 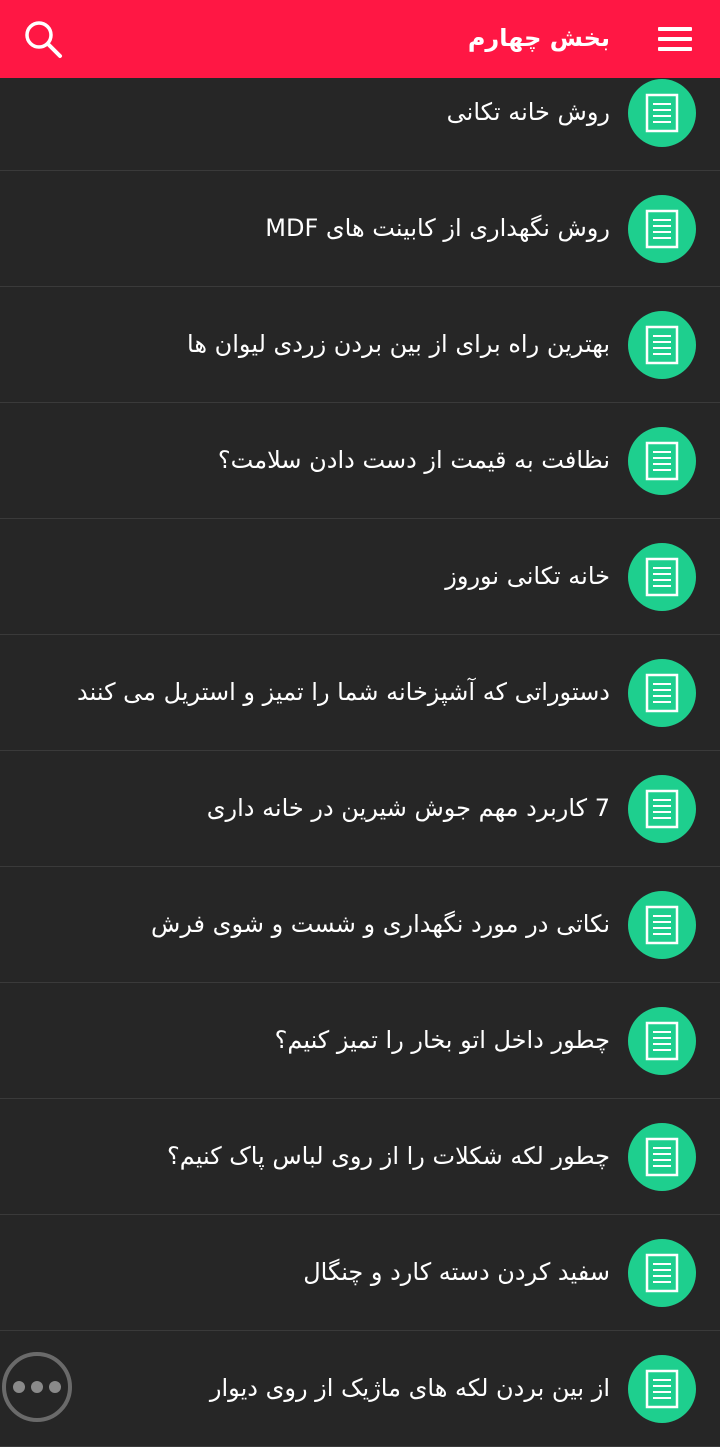 What do you see at coordinates (43, 39) in the screenshot?
I see `search-icon` at bounding box center [43, 39].